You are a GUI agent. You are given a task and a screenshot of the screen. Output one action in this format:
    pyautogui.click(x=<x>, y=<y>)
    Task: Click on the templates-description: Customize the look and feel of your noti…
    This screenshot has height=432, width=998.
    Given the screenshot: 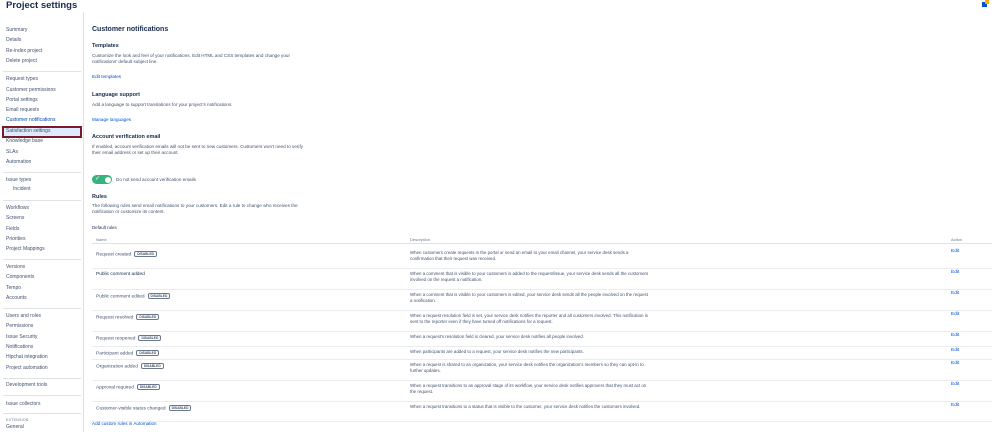 What is the action you would take?
    pyautogui.click(x=191, y=58)
    